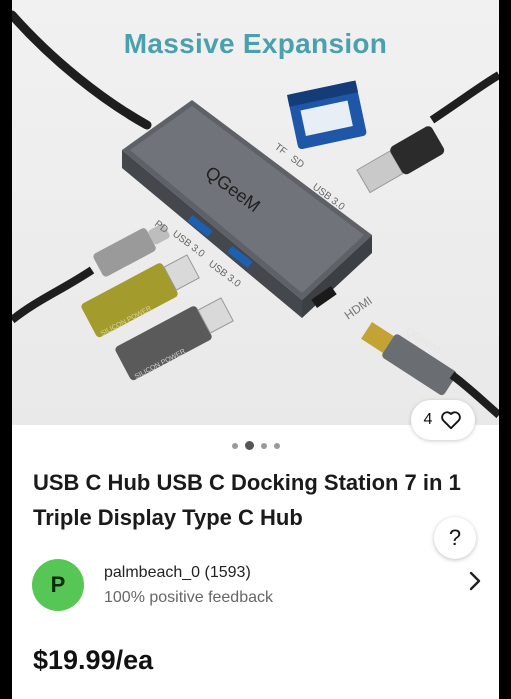 The height and width of the screenshot is (699, 511). Describe the element at coordinates (93, 660) in the screenshot. I see `price: $19.99/ea` at that location.